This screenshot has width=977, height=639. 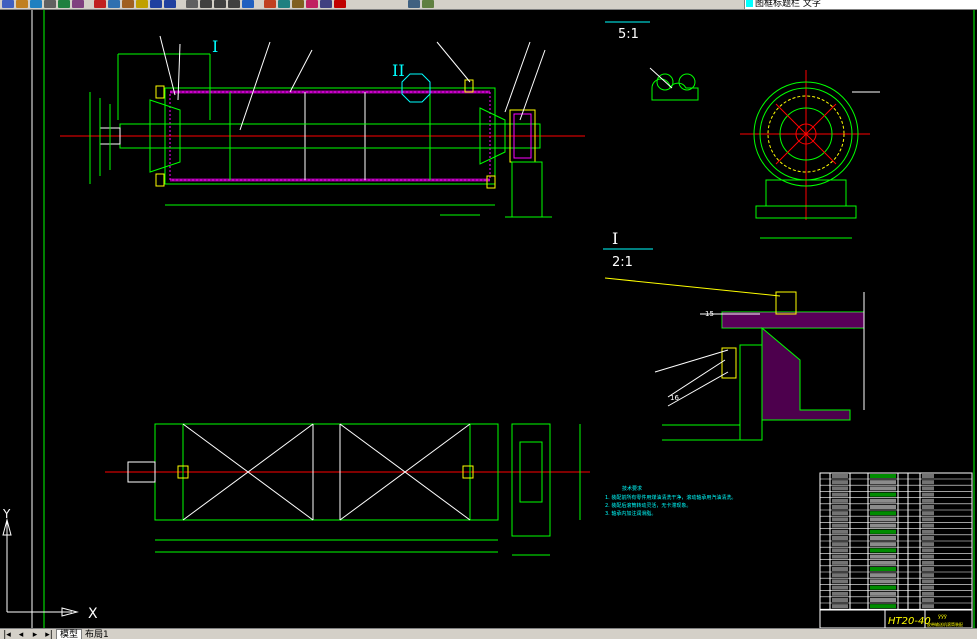 What do you see at coordinates (192, 4) in the screenshot?
I see `pan-icon` at bounding box center [192, 4].